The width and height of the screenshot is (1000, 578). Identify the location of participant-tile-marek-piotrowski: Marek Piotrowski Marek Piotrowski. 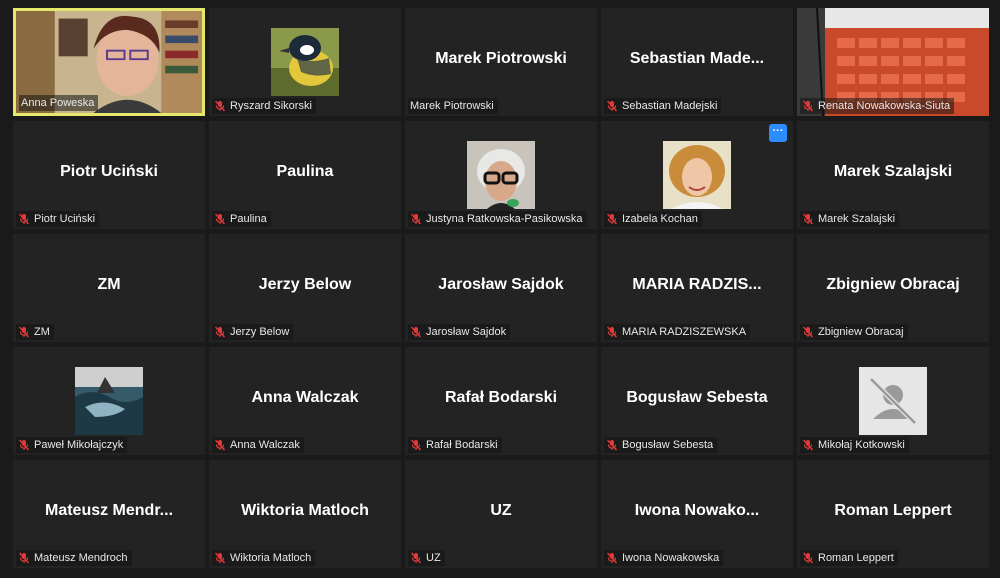
(501, 62).